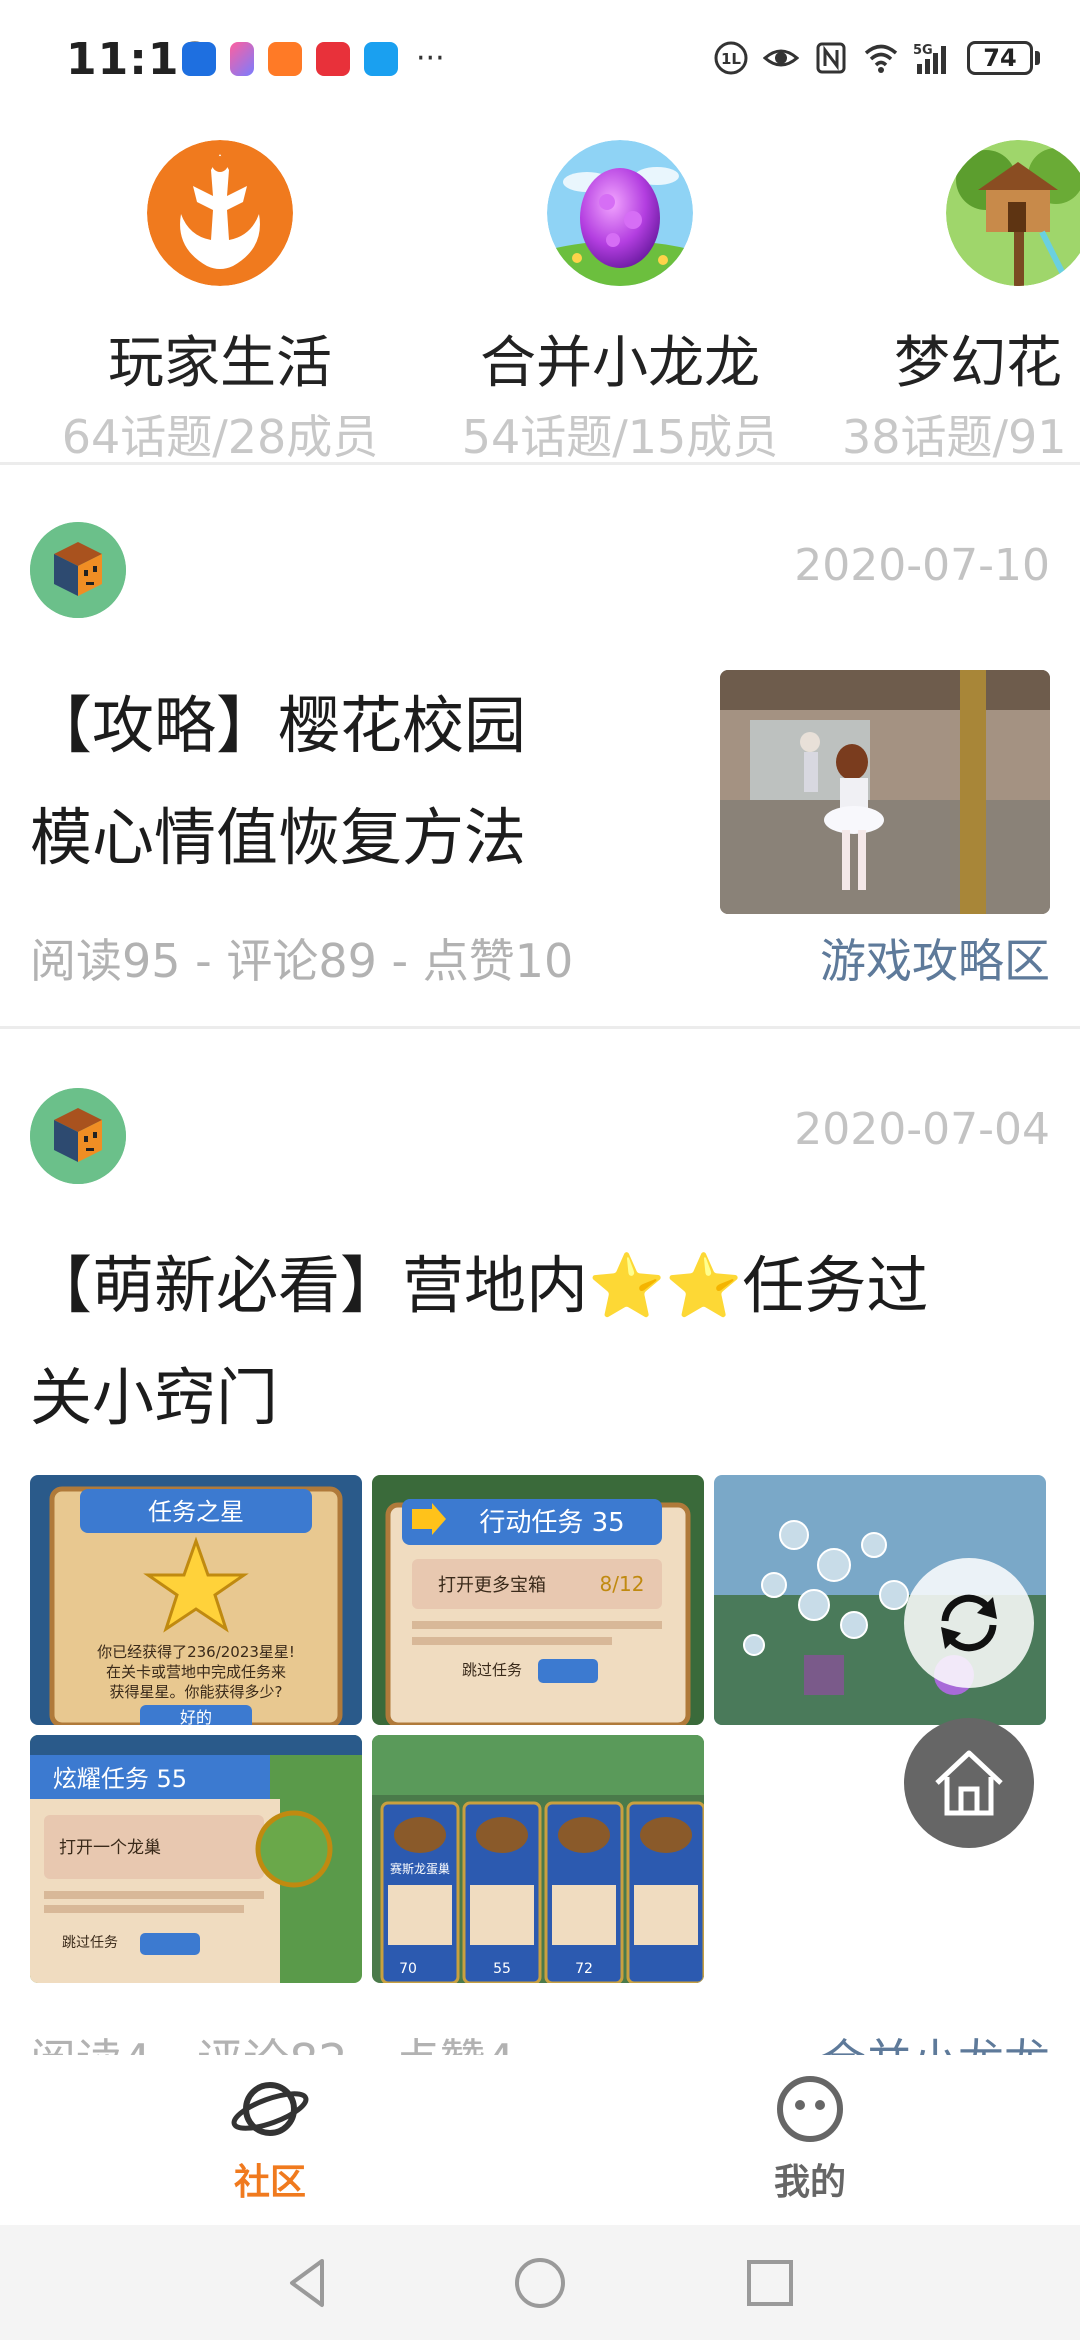 Image resolution: width=1080 pixels, height=2340 pixels. What do you see at coordinates (154, 1398) in the screenshot?
I see `post-title-line: 关小窍门` at bounding box center [154, 1398].